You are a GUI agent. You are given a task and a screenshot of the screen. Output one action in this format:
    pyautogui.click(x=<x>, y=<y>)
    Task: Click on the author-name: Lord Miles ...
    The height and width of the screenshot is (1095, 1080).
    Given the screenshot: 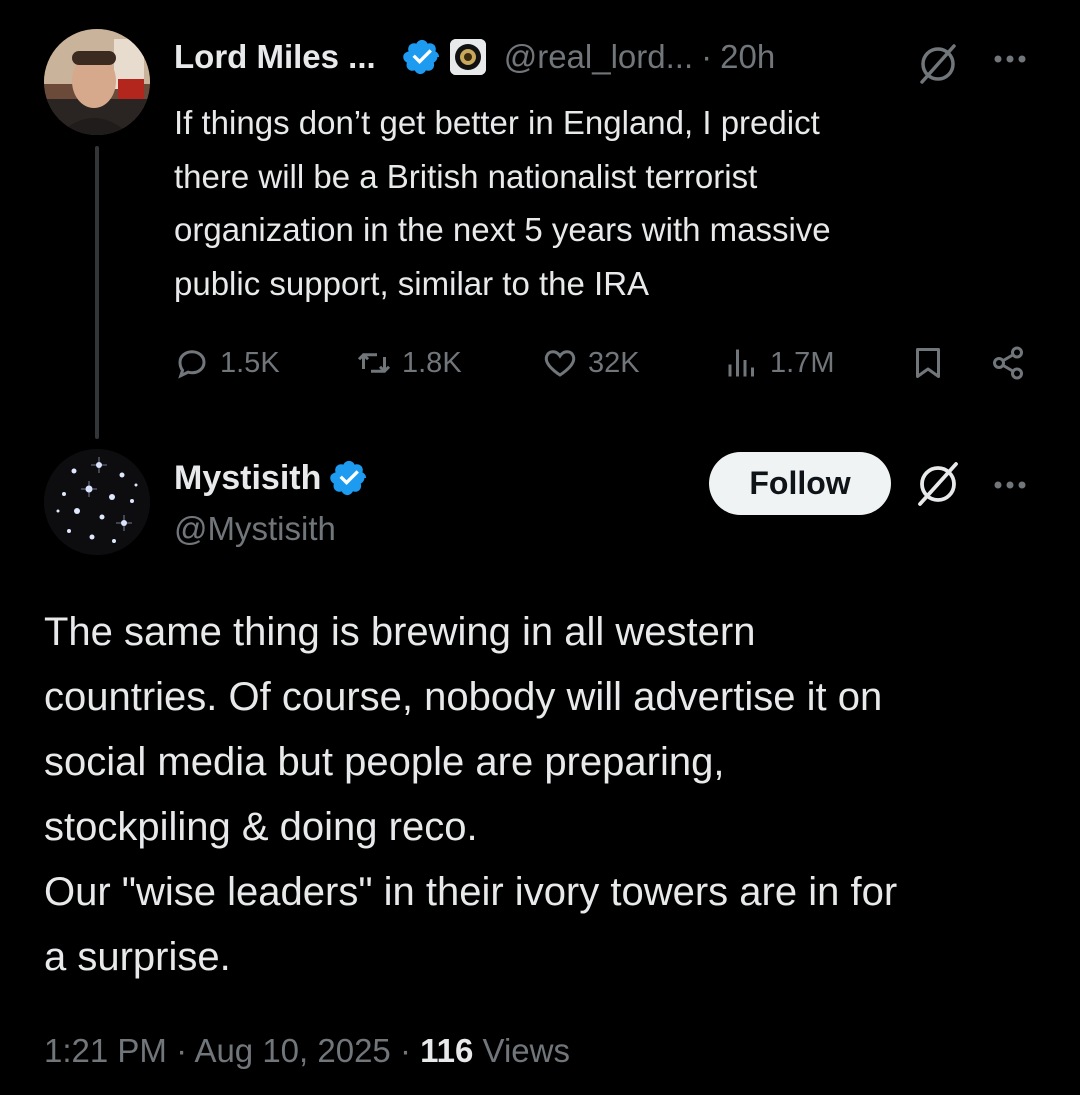 What is the action you would take?
    pyautogui.click(x=275, y=57)
    